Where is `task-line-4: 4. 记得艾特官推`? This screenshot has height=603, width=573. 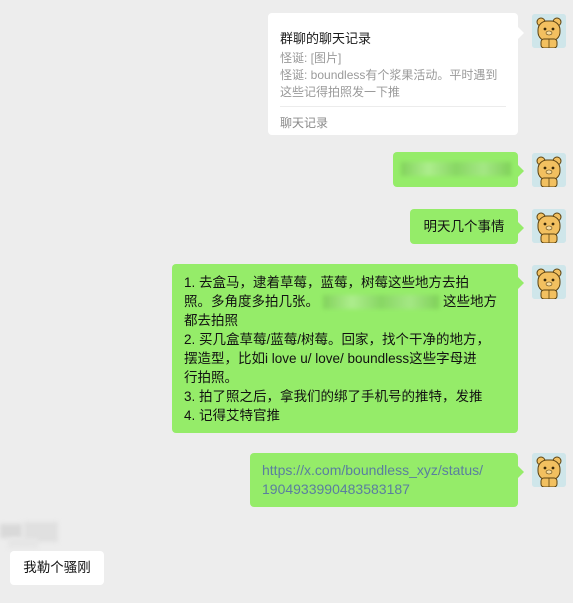 task-line-4: 4. 记得艾特官推 is located at coordinates (232, 415).